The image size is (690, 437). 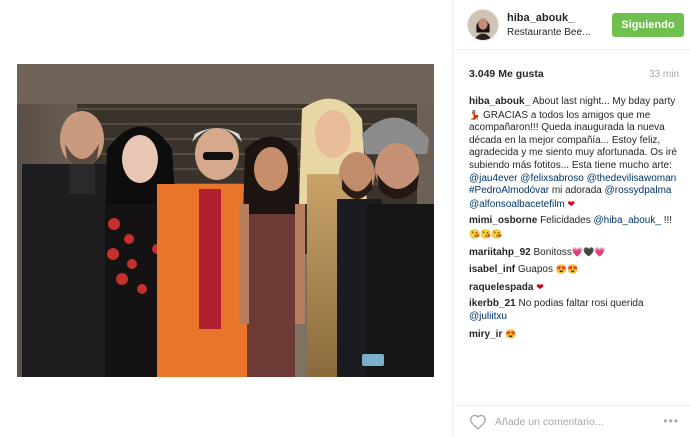 I want to click on following-button: Siguiendo, so click(x=648, y=25).